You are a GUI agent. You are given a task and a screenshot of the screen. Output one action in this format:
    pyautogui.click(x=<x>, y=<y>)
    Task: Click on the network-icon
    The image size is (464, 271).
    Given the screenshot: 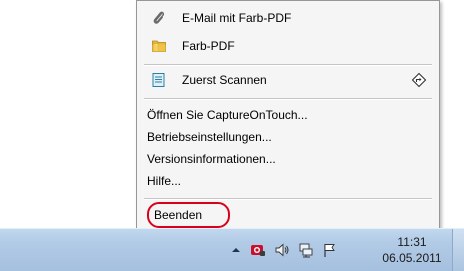 What is the action you would take?
    pyautogui.click(x=306, y=250)
    